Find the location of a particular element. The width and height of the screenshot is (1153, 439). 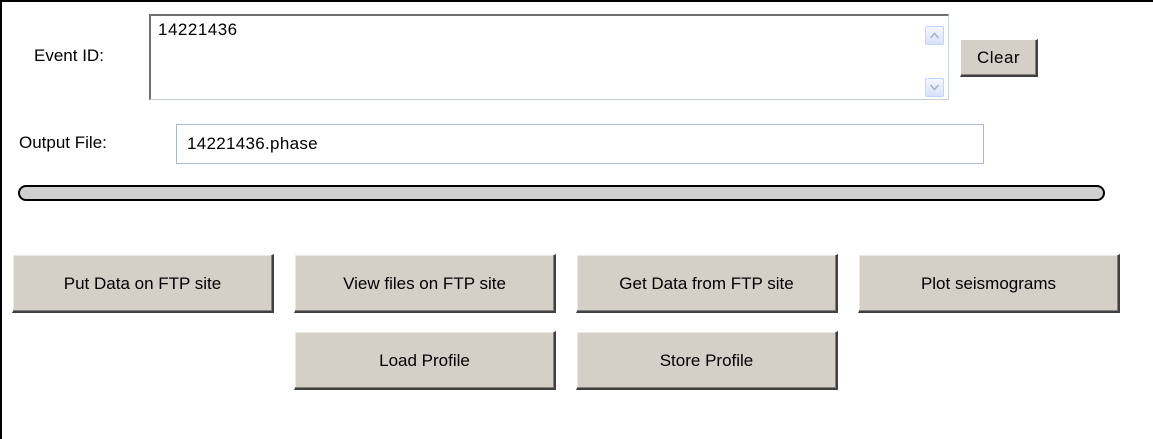

arrow-down-icon is located at coordinates (934, 87).